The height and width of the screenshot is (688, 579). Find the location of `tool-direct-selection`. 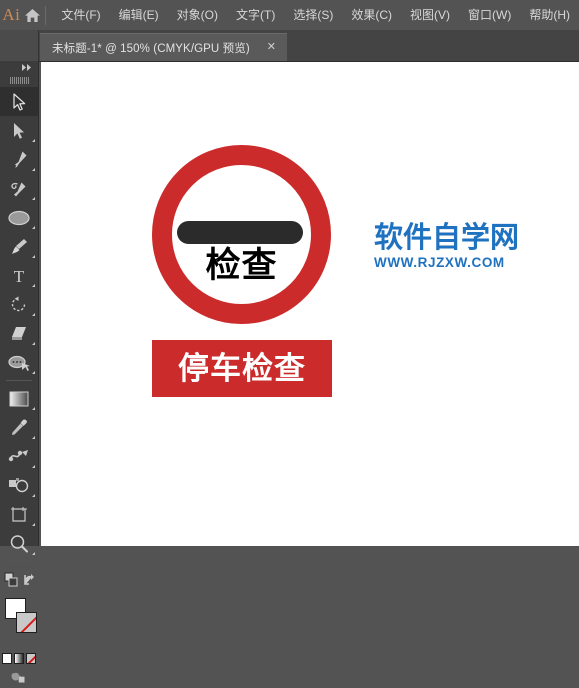

tool-direct-selection is located at coordinates (19, 130).